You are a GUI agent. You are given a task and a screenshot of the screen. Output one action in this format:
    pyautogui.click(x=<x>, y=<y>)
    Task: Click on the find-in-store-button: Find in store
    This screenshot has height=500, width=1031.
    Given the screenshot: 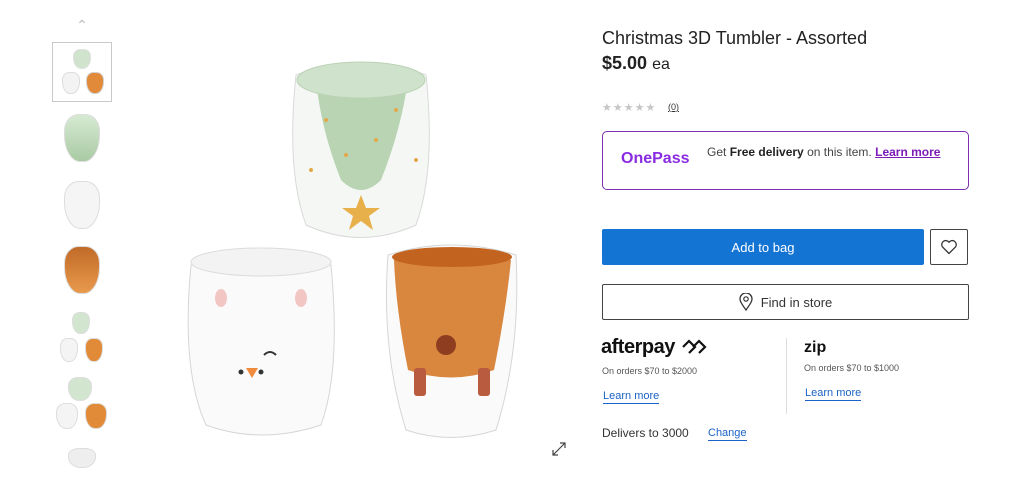 What is the action you would take?
    pyautogui.click(x=785, y=302)
    